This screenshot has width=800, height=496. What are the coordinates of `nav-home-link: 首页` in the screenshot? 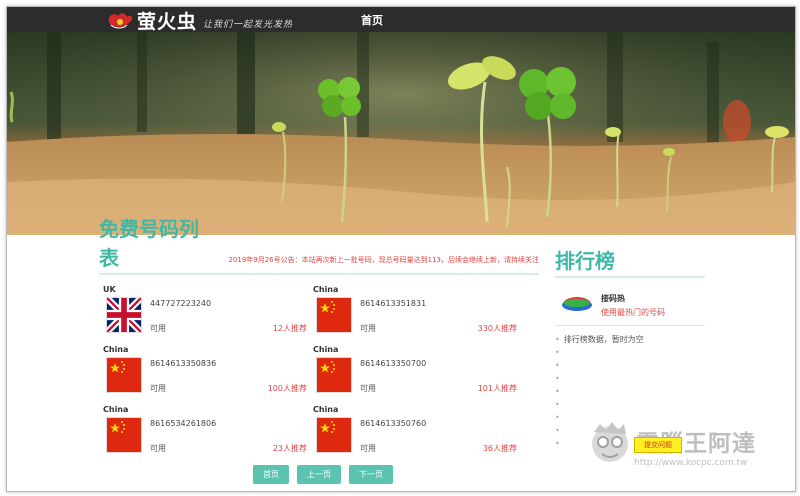 It's located at (372, 20).